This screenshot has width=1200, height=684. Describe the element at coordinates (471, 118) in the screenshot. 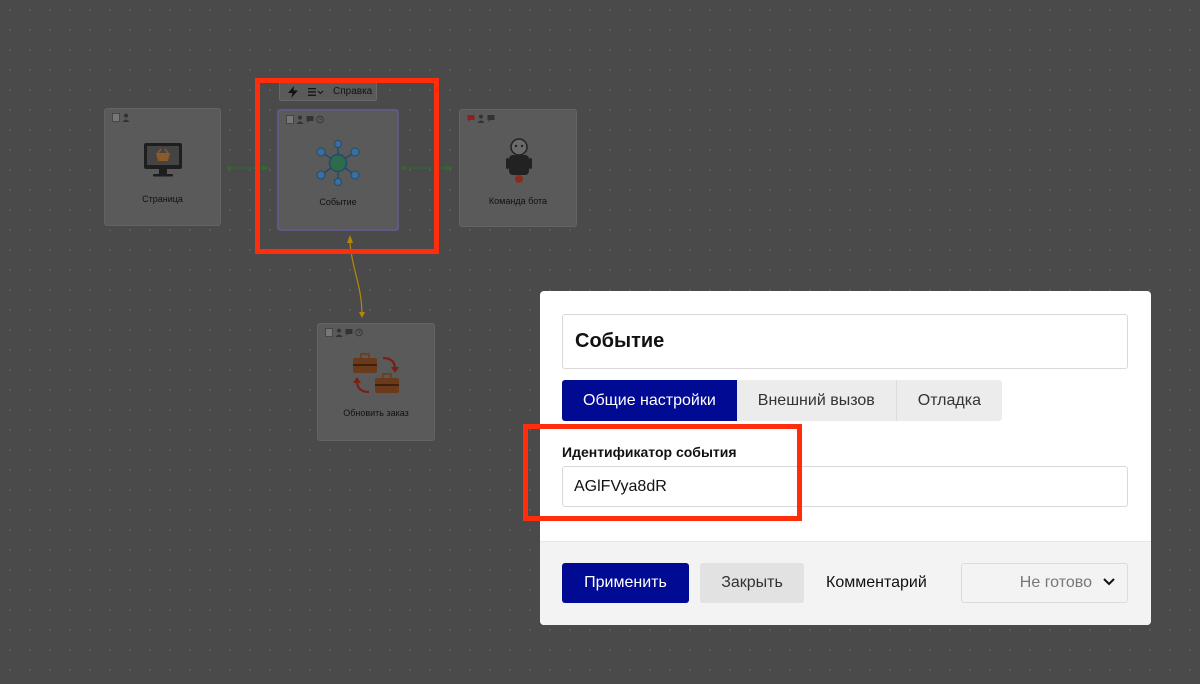

I see `comment-red-icon` at that location.